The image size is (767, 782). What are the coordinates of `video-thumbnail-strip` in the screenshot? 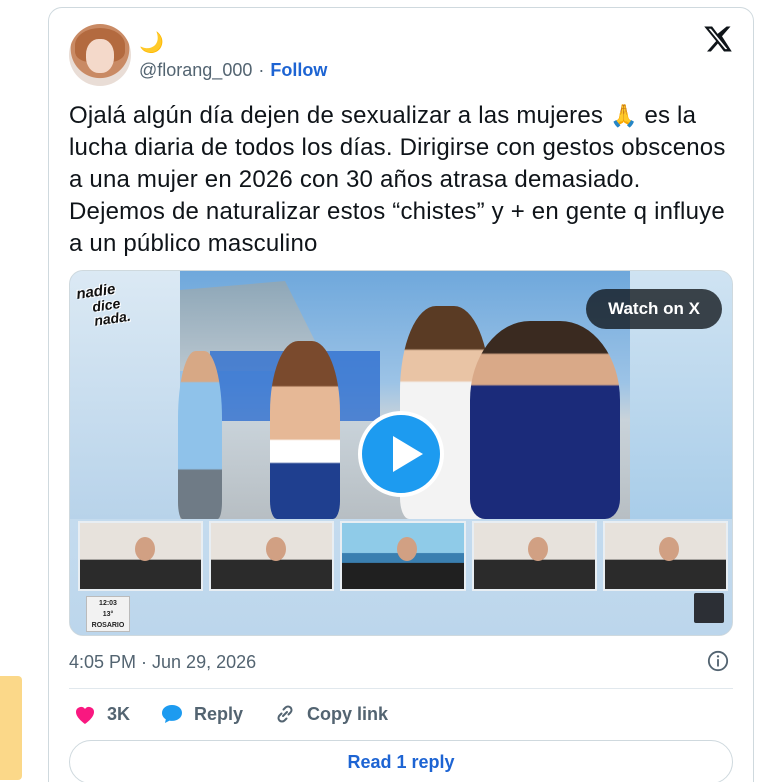 It's located at (403, 556).